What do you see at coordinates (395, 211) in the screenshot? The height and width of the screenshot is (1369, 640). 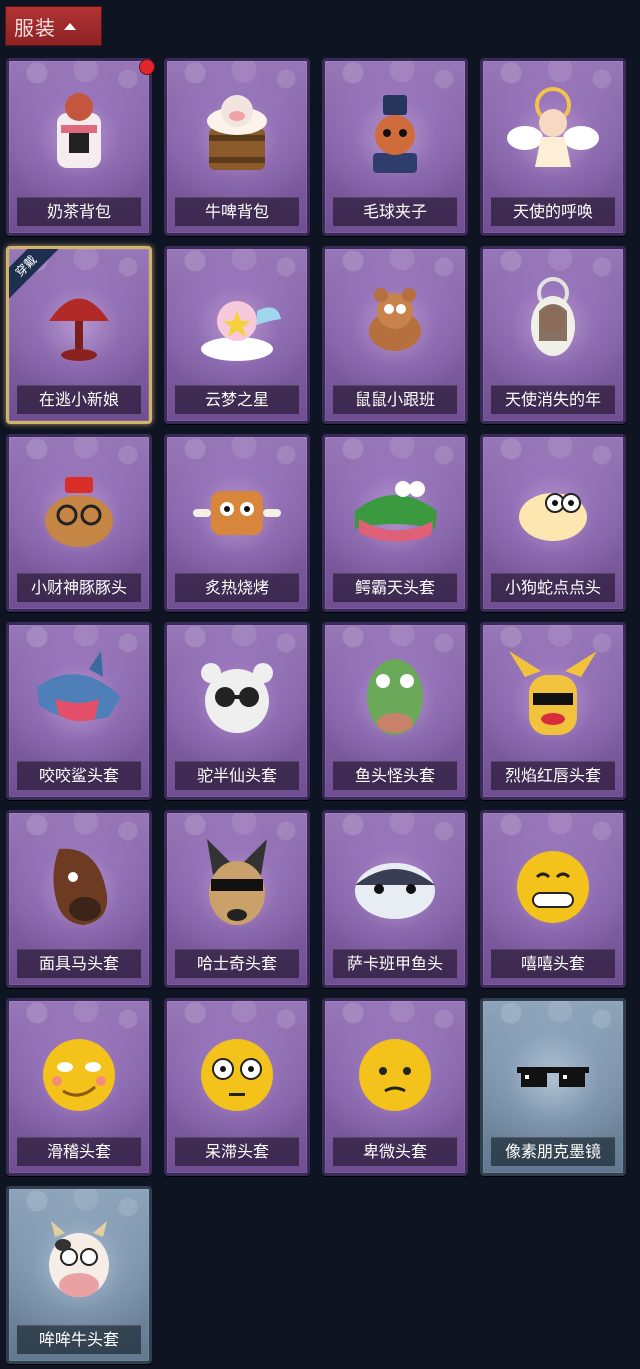 I see `item-label: 毛球夹子` at bounding box center [395, 211].